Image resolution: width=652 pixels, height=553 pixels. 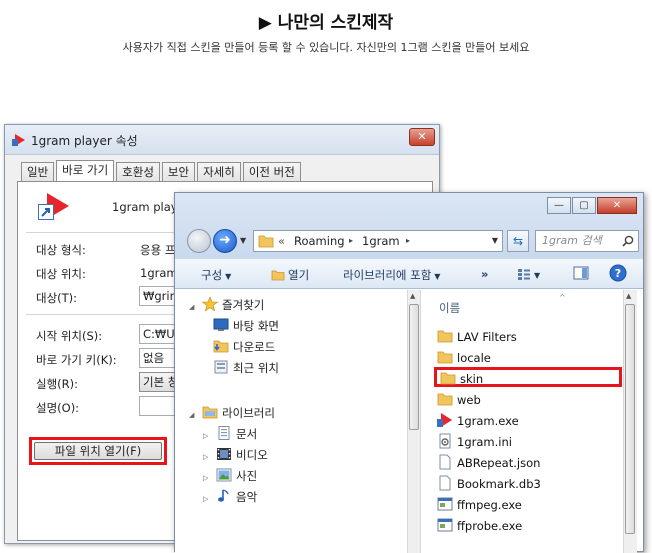 I want to click on nav-favorites: ◢ 즐겨찾기, so click(x=226, y=305).